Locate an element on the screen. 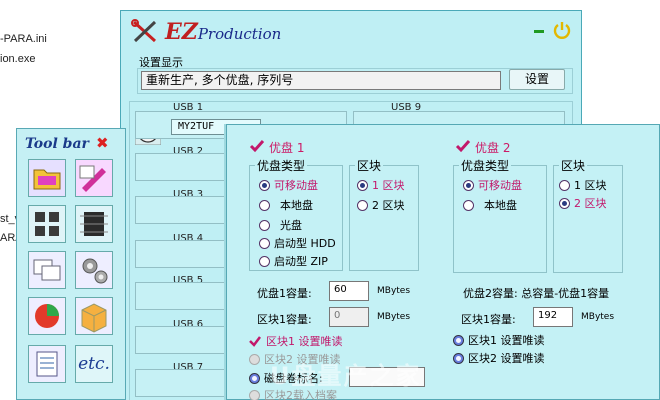 Image resolution: width=660 pixels, height=400 pixels. desktop-file-exe: ion.exe is located at coordinates (17, 59).